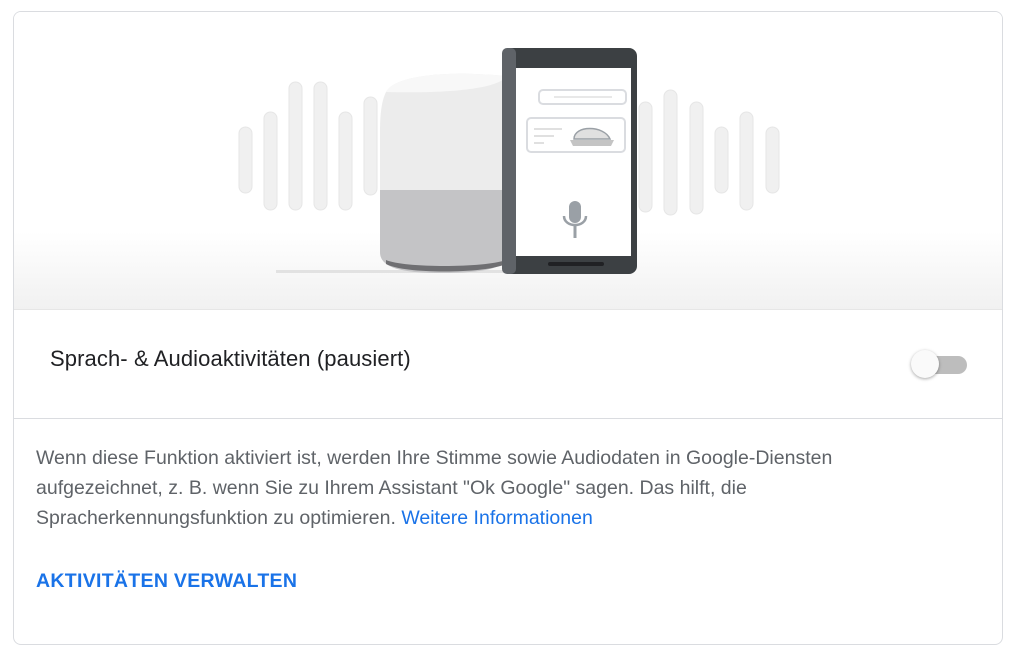 This screenshot has height=658, width=1017. What do you see at coordinates (230, 358) in the screenshot?
I see `setting-title: Sprach- & Audioaktivitäten (pausiert)` at bounding box center [230, 358].